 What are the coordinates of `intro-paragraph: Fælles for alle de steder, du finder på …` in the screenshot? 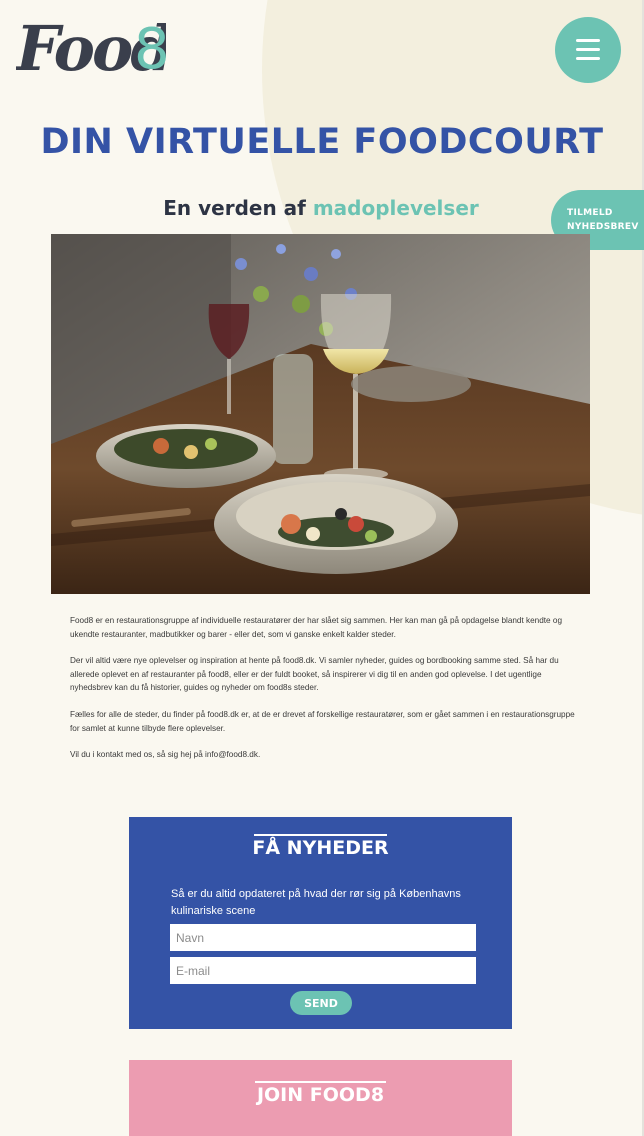 It's located at (322, 721).